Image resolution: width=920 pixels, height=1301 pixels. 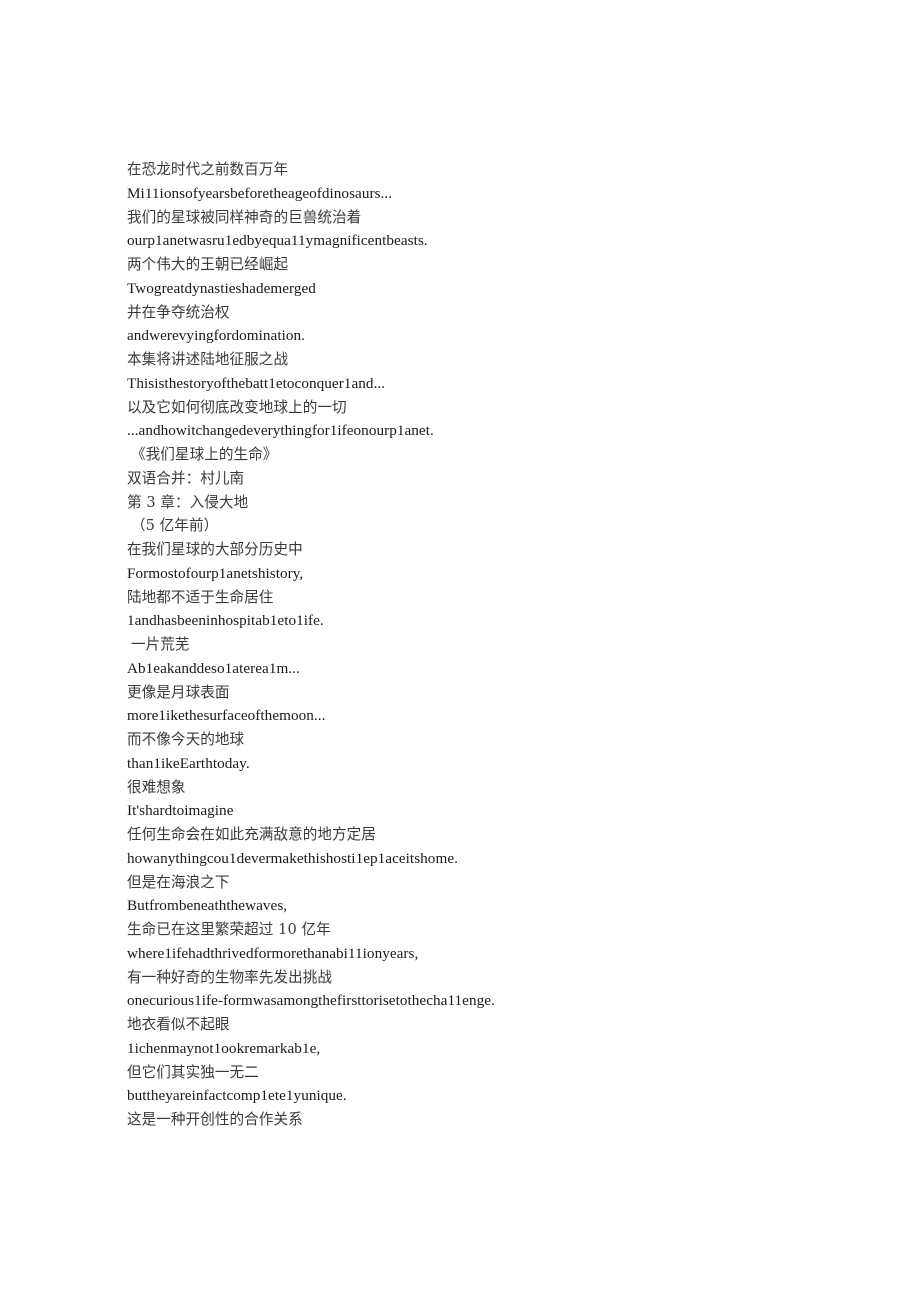 What do you see at coordinates (204, 454) in the screenshot?
I see `transcript-line: 《我们星球上的生命》` at bounding box center [204, 454].